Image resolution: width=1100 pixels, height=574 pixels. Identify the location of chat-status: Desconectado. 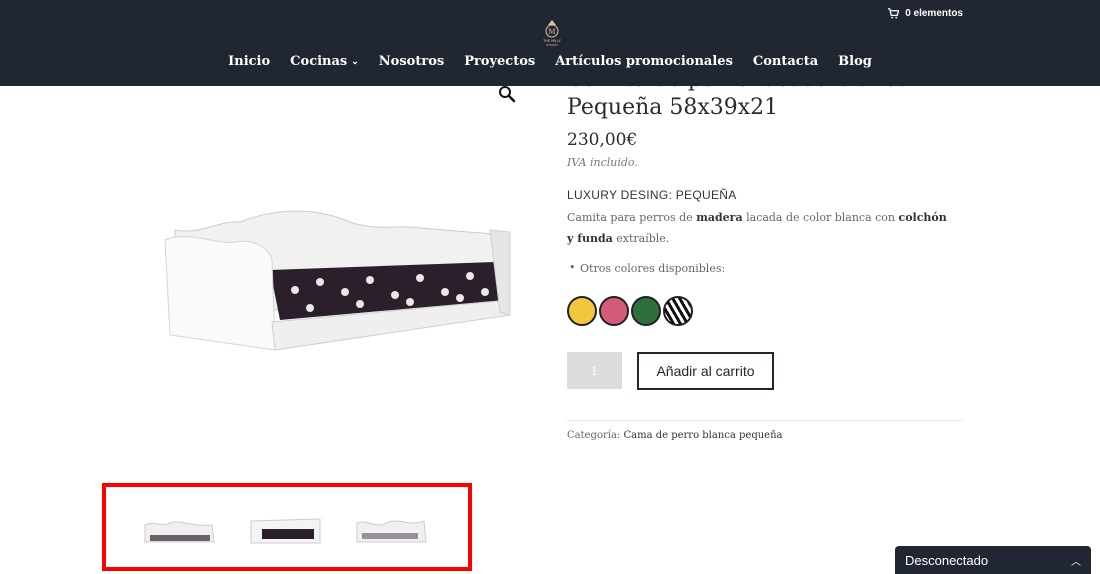
(947, 560).